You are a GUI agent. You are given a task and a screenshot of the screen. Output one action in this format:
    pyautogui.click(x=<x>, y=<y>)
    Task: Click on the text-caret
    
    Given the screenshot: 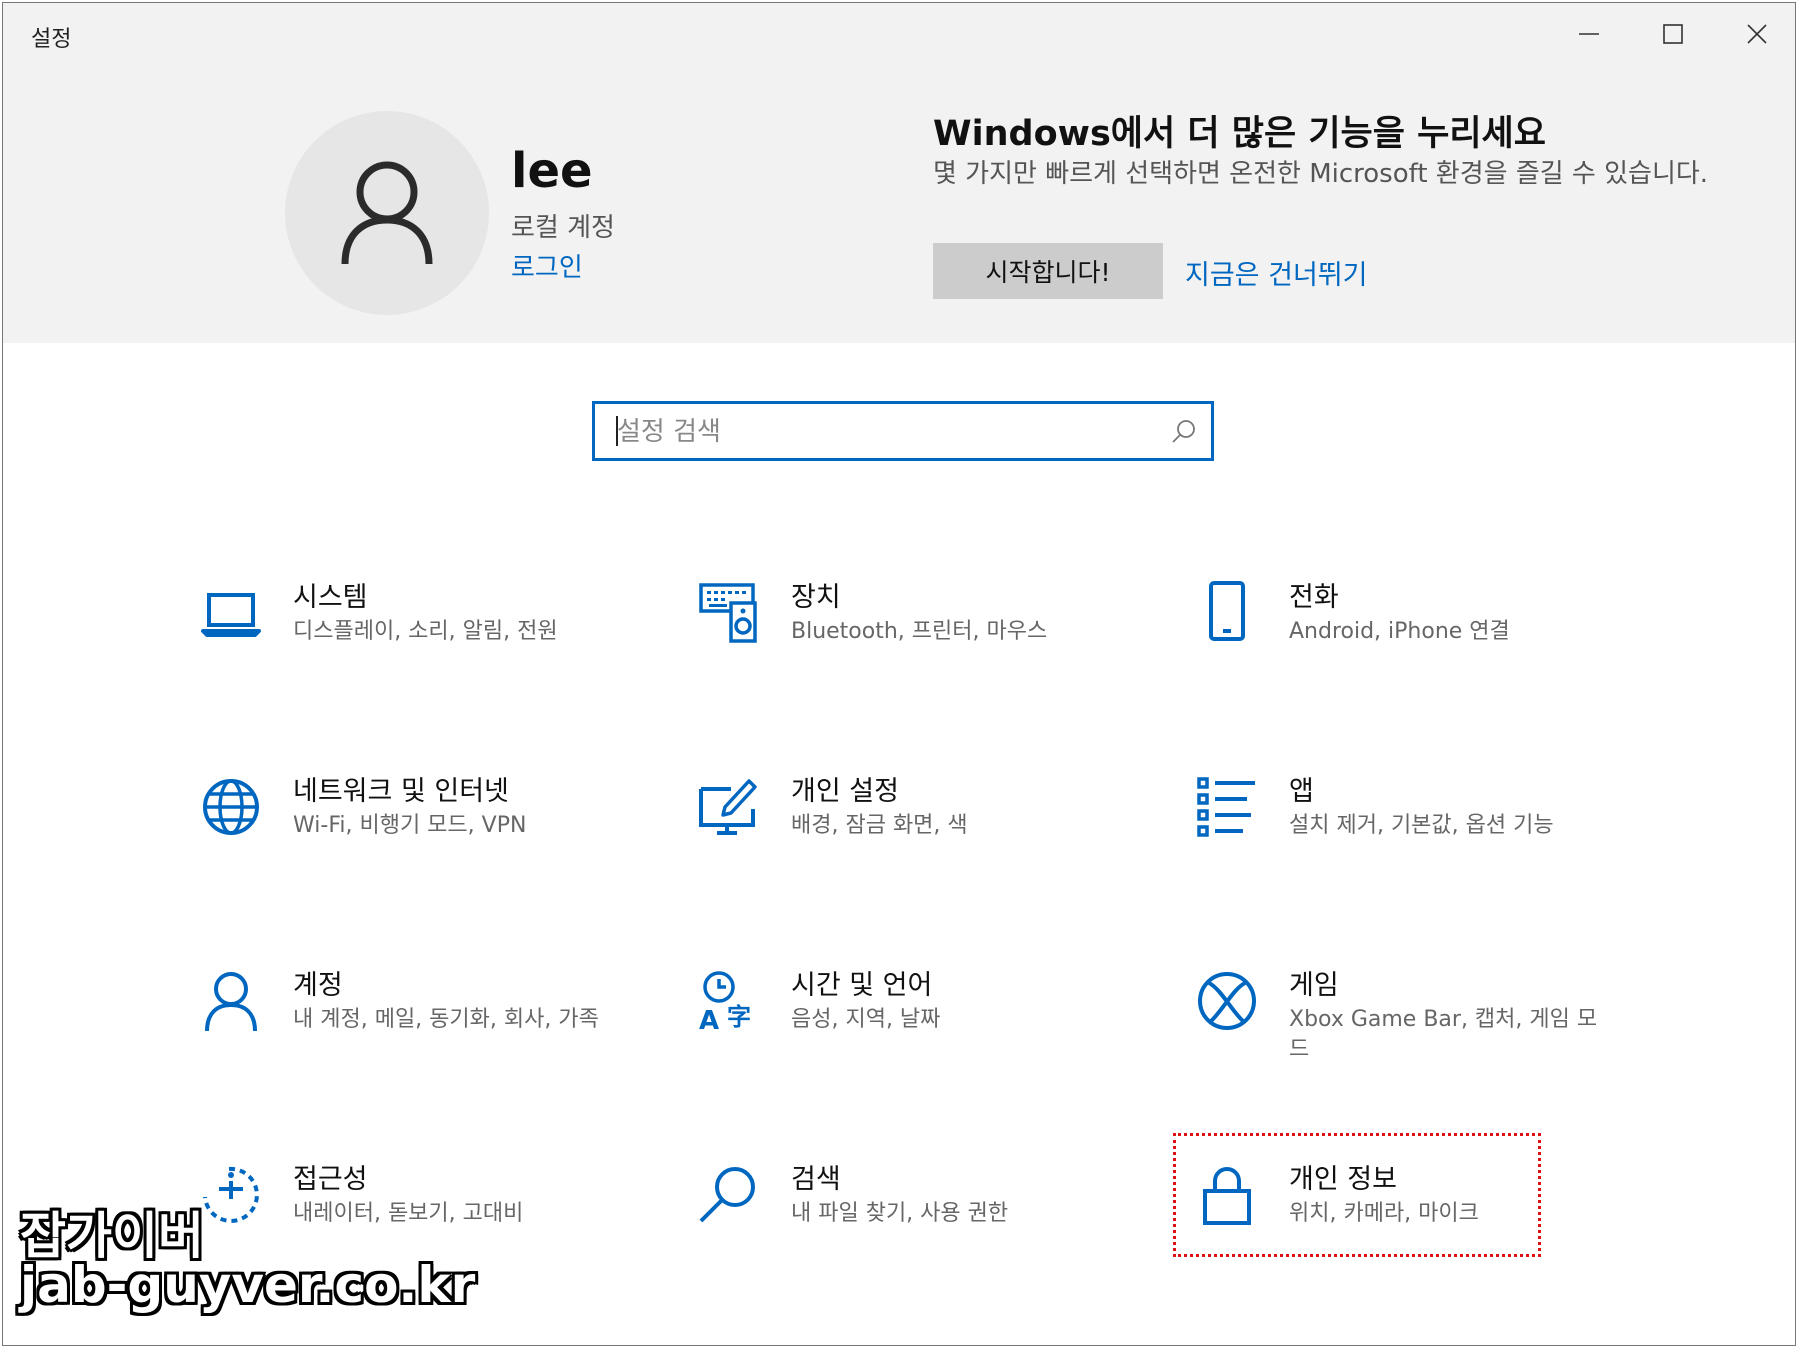 What is the action you would take?
    pyautogui.click(x=617, y=431)
    